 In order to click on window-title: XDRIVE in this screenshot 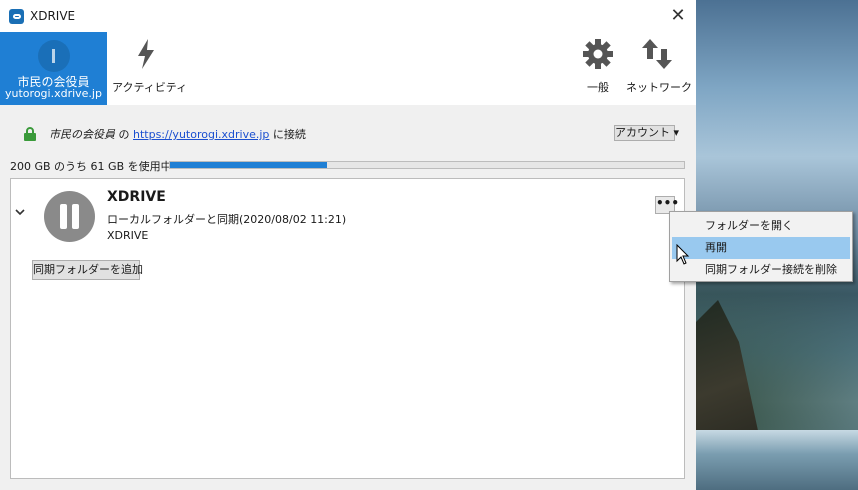, I will do `click(53, 16)`.